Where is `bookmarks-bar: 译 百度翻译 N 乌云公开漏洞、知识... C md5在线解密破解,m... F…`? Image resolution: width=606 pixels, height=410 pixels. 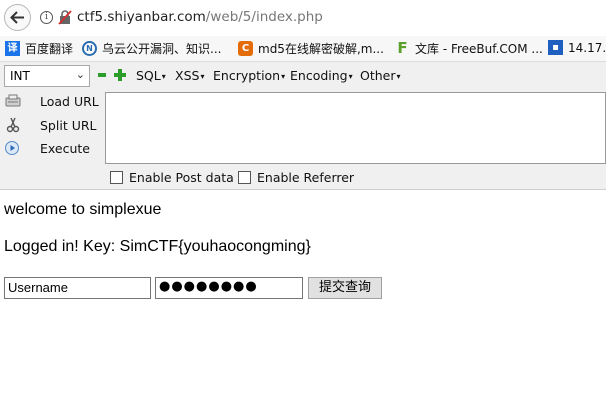
bookmarks-bar: 译 百度翻译 N 乌云公开漏洞、知识... C md5在线解密破解,m... F… is located at coordinates (303, 49).